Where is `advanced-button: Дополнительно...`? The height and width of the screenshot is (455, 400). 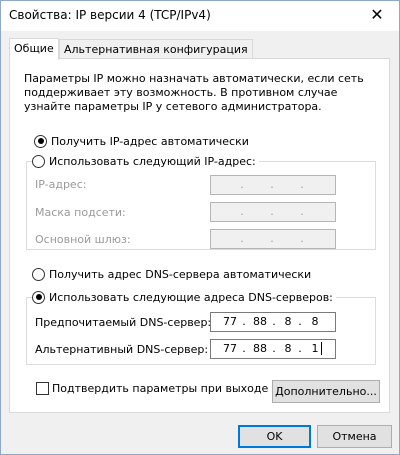 advanced-button: Дополнительно... is located at coordinates (326, 391).